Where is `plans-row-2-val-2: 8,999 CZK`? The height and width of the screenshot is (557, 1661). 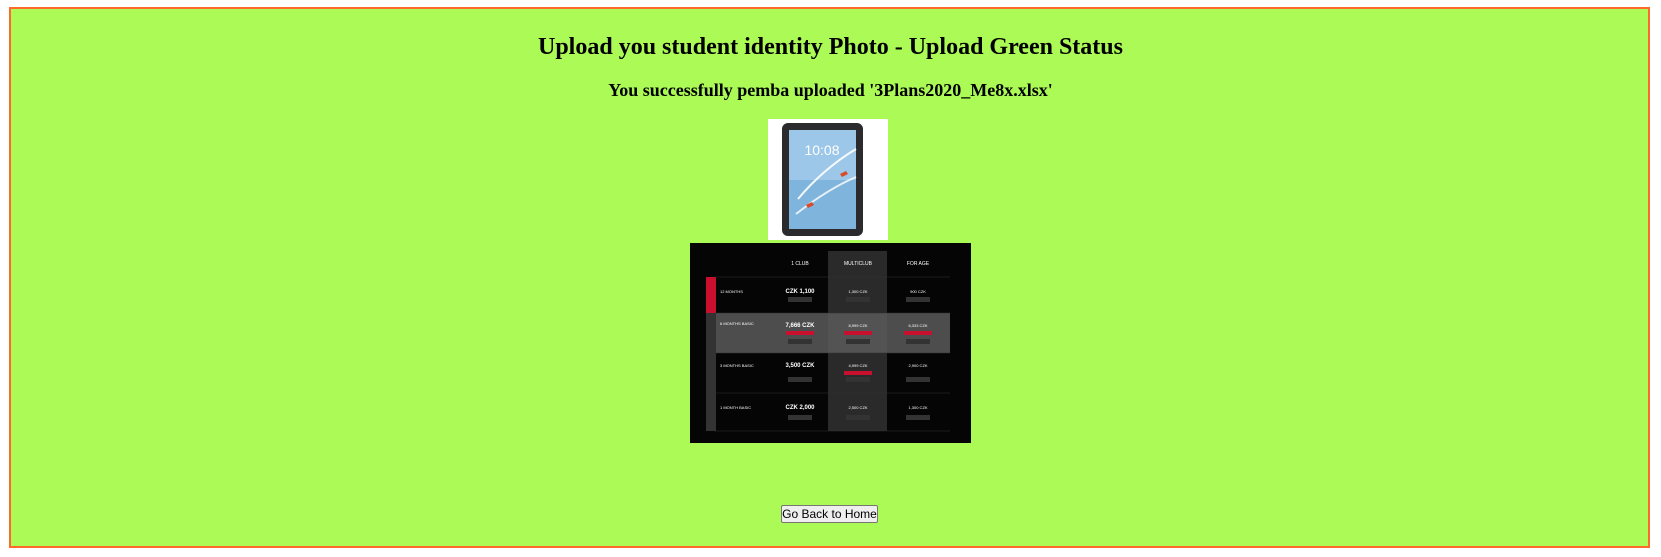
plans-row-2-val-2: 8,999 CZK is located at coordinates (857, 325).